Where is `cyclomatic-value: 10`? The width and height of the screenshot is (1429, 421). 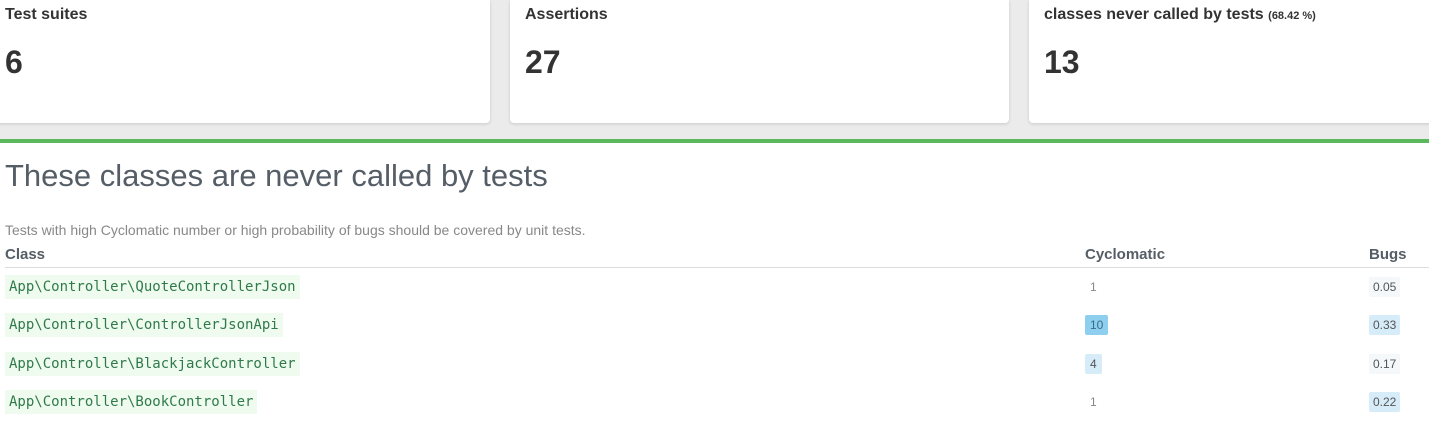
cyclomatic-value: 10 is located at coordinates (1097, 325).